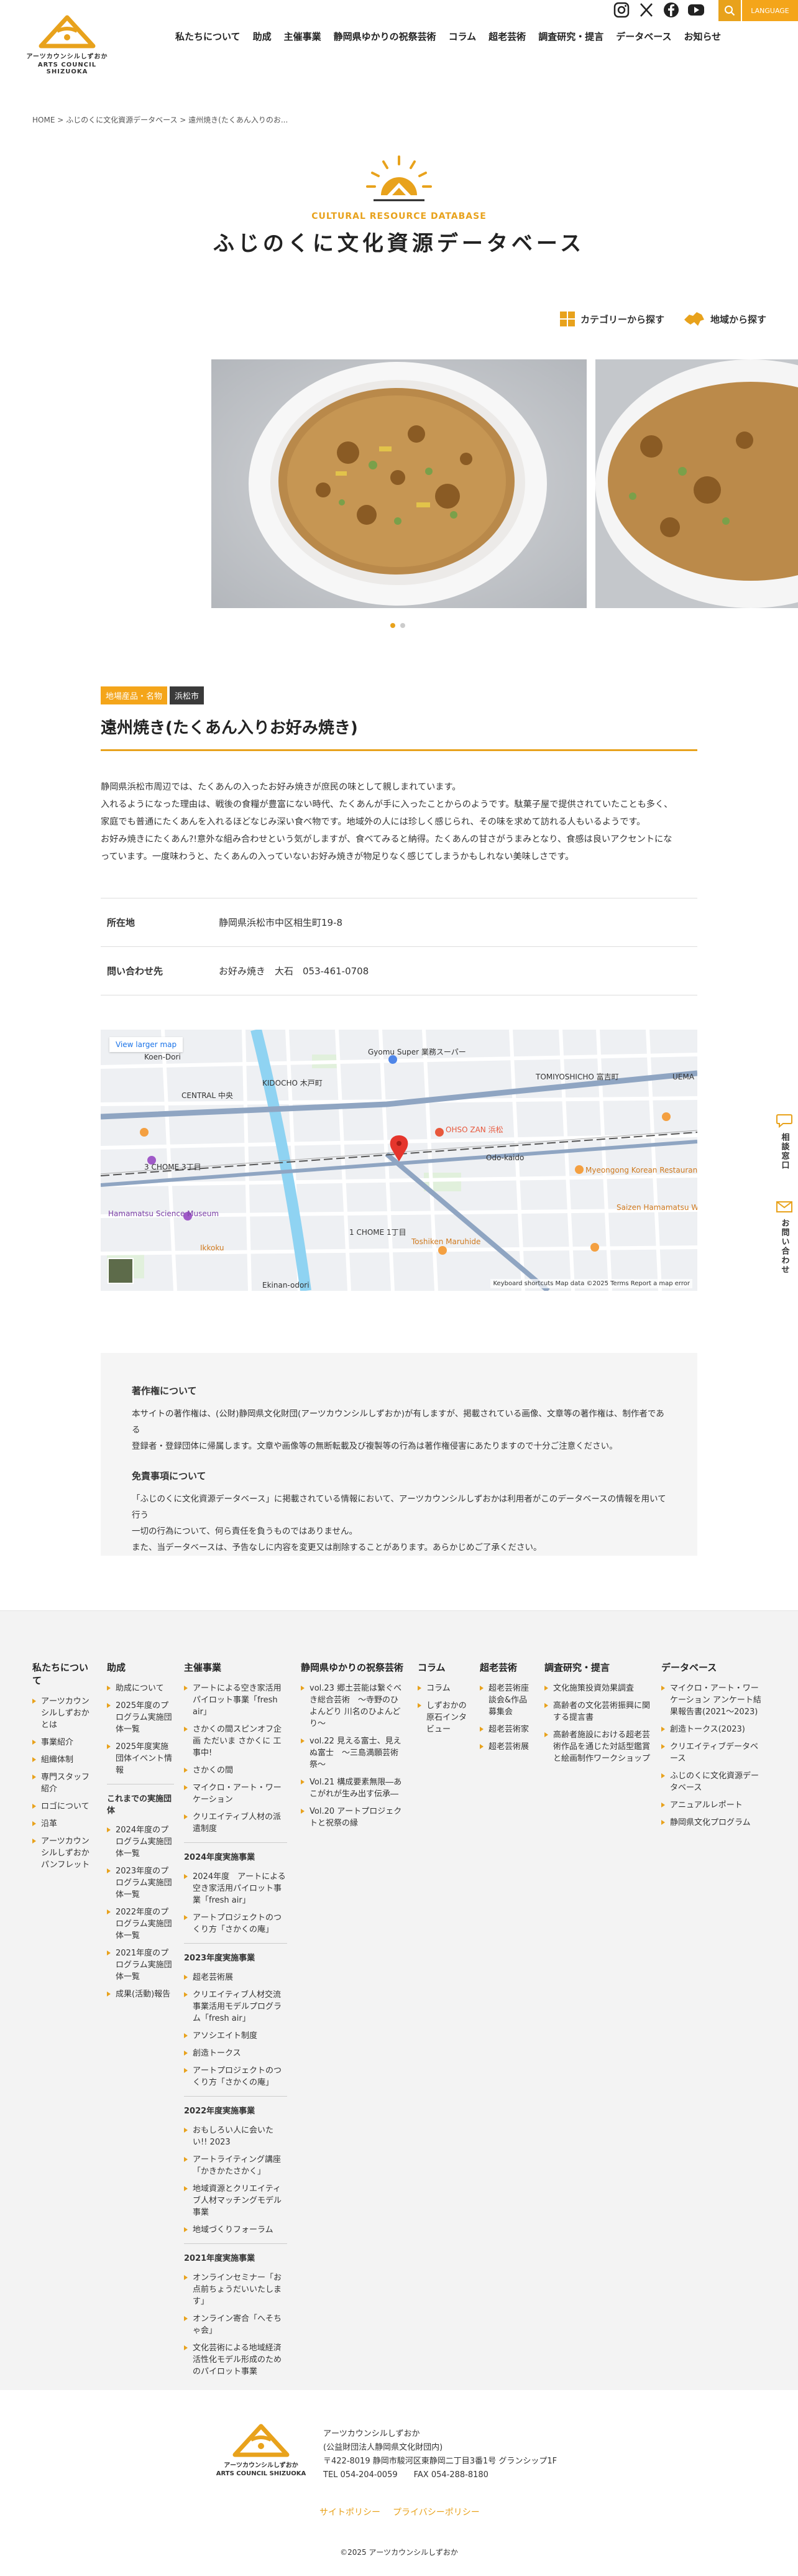 The height and width of the screenshot is (2576, 798). Describe the element at coordinates (63, 1806) in the screenshot. I see `footer-link: ロゴについて` at that location.